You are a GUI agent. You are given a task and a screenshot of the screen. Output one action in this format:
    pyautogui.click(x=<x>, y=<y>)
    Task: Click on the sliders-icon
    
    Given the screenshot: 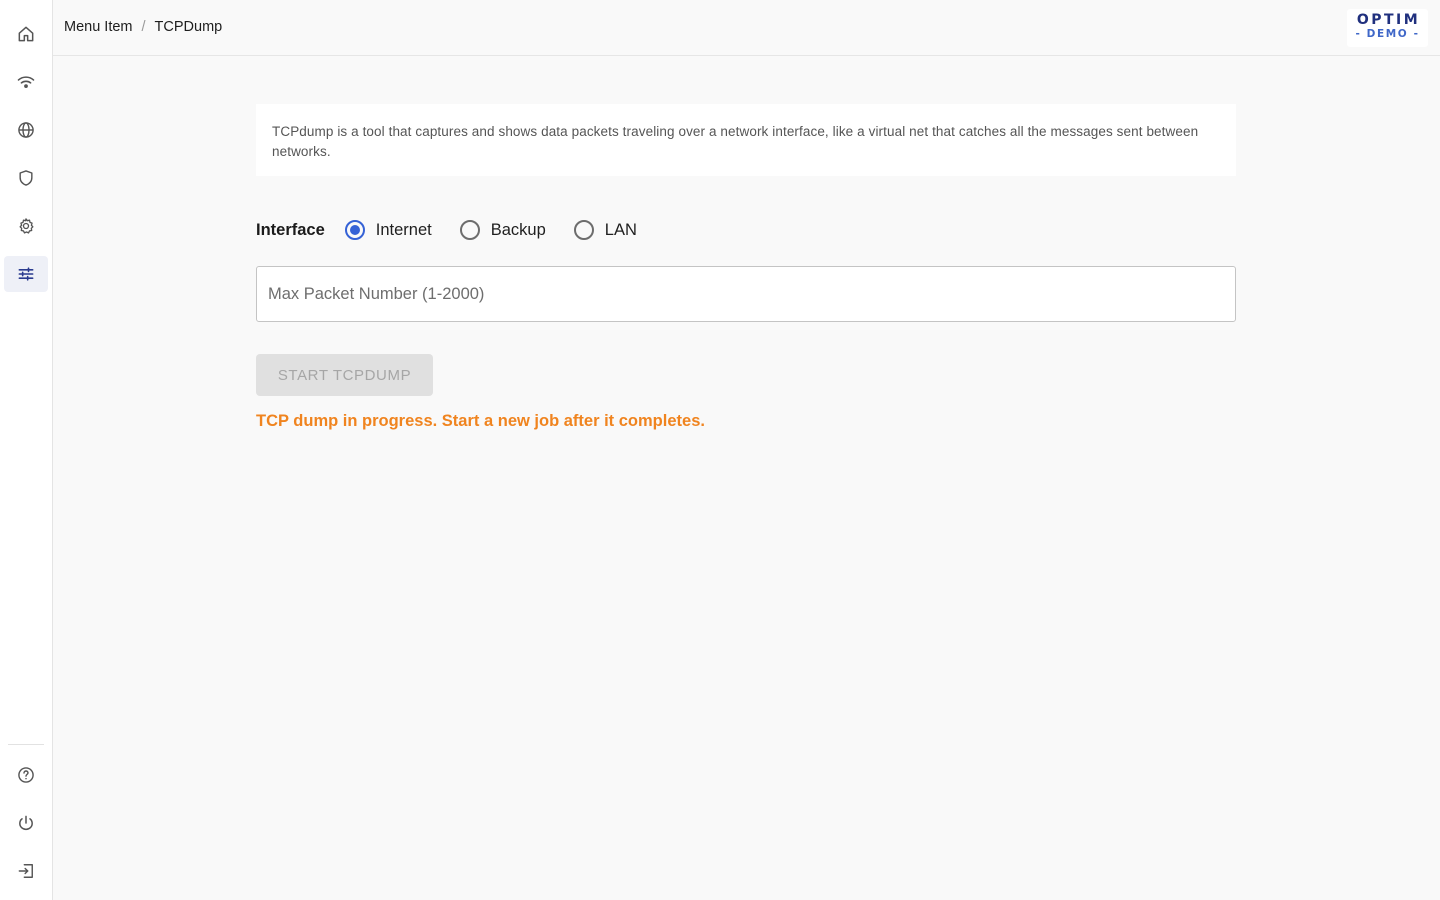 What is the action you would take?
    pyautogui.click(x=26, y=274)
    